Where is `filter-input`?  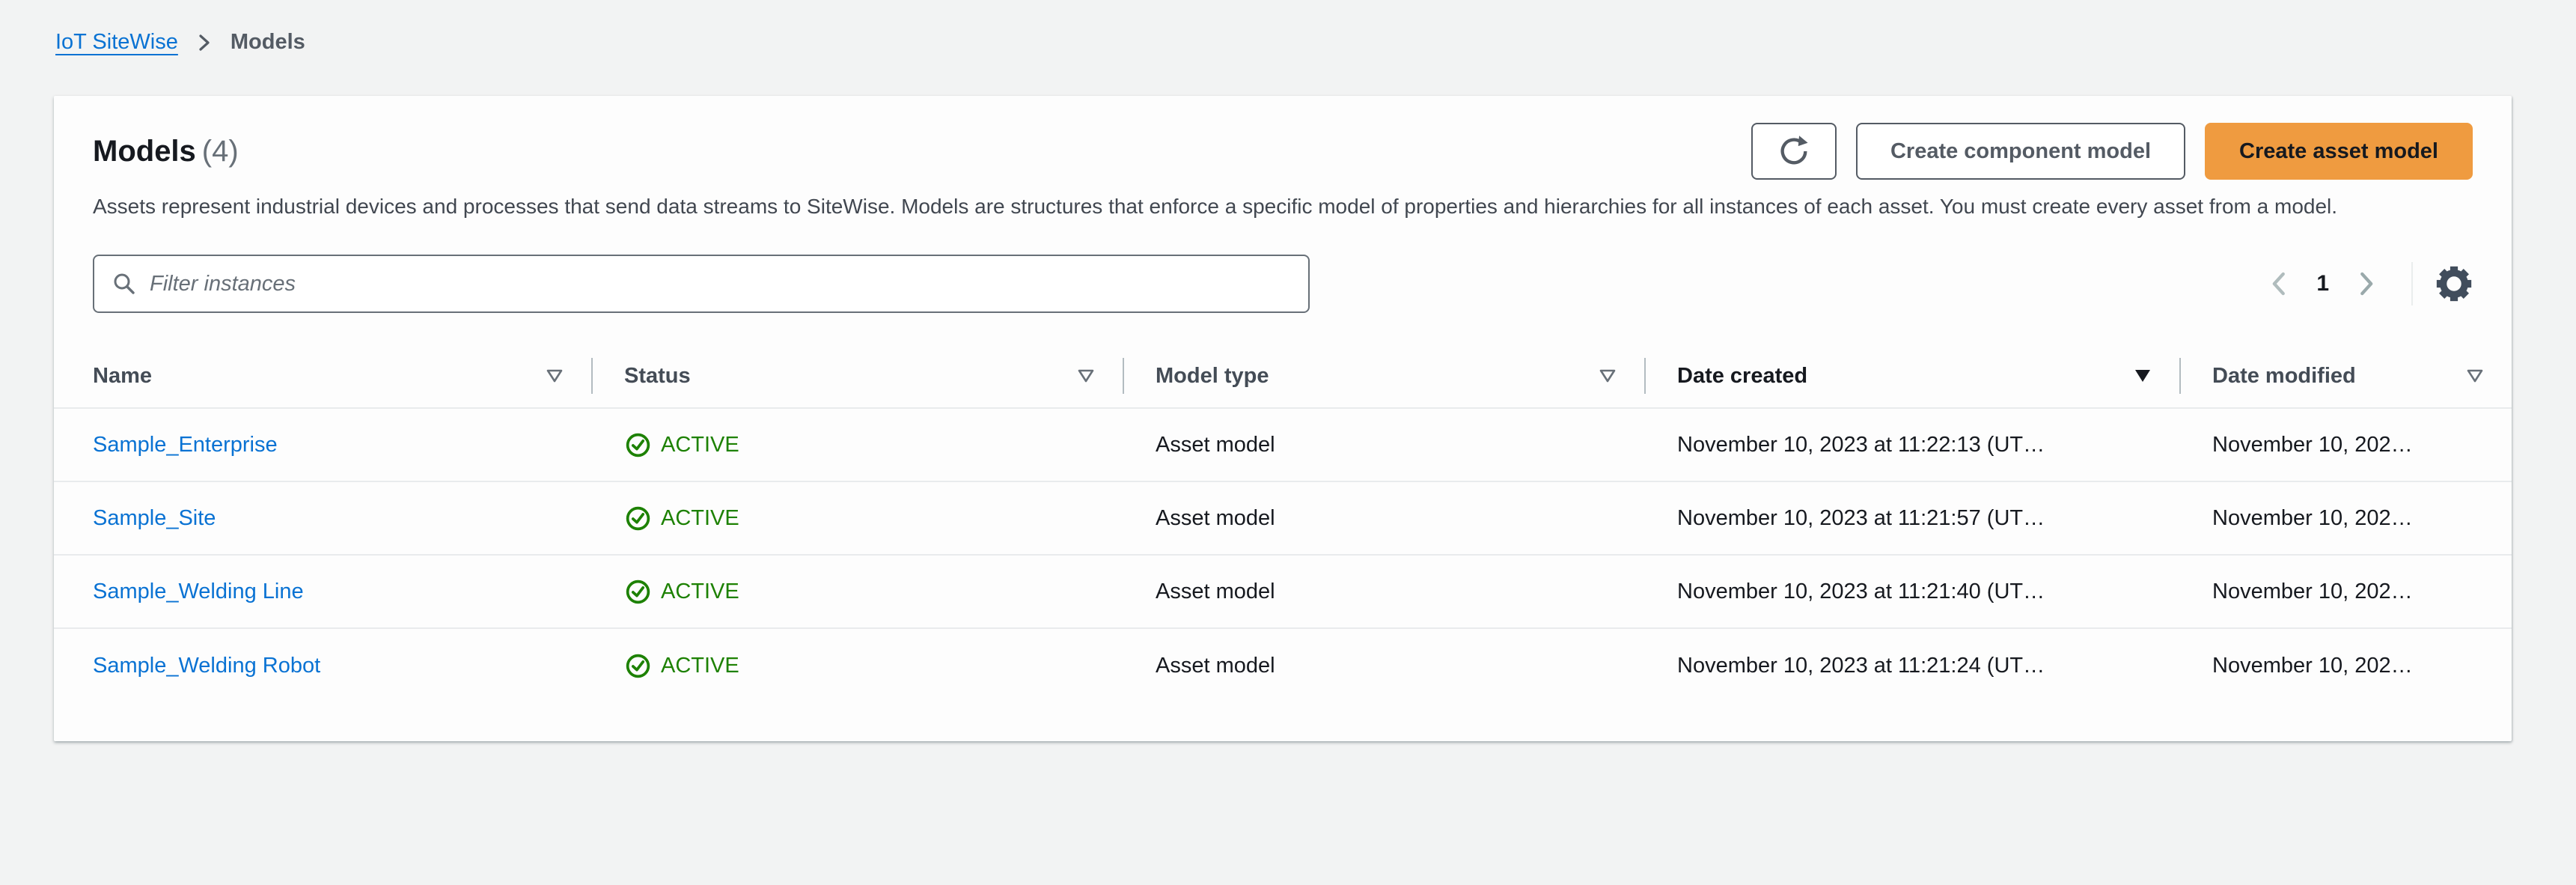 filter-input is located at coordinates (721, 284).